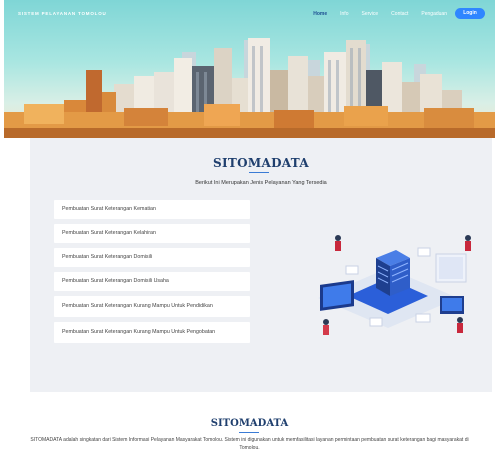 The height and width of the screenshot is (459, 499). What do you see at coordinates (261, 163) in the screenshot?
I see `services-title: SITOMADATA` at bounding box center [261, 163].